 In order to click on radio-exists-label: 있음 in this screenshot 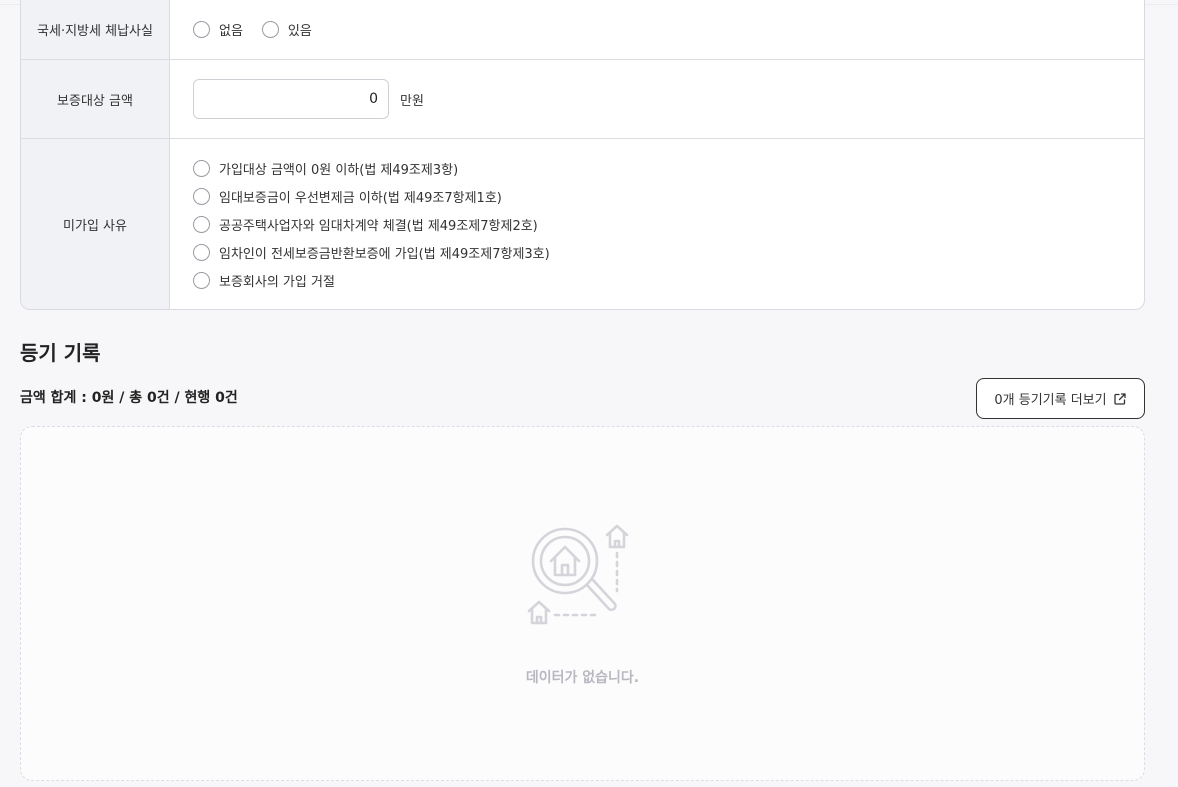, I will do `click(299, 31)`.